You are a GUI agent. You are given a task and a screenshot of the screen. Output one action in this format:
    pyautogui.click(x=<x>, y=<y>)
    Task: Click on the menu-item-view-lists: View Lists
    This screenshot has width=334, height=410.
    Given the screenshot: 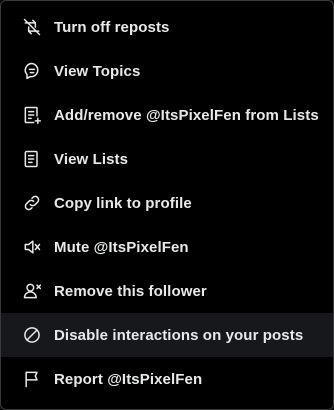 What is the action you would take?
    pyautogui.click(x=167, y=159)
    